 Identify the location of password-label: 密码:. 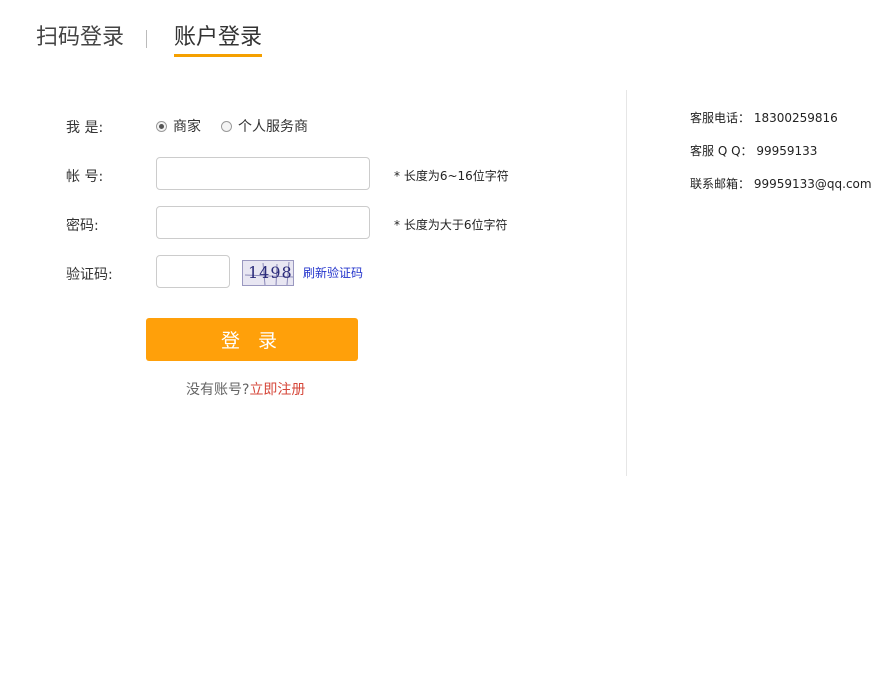
(82, 226).